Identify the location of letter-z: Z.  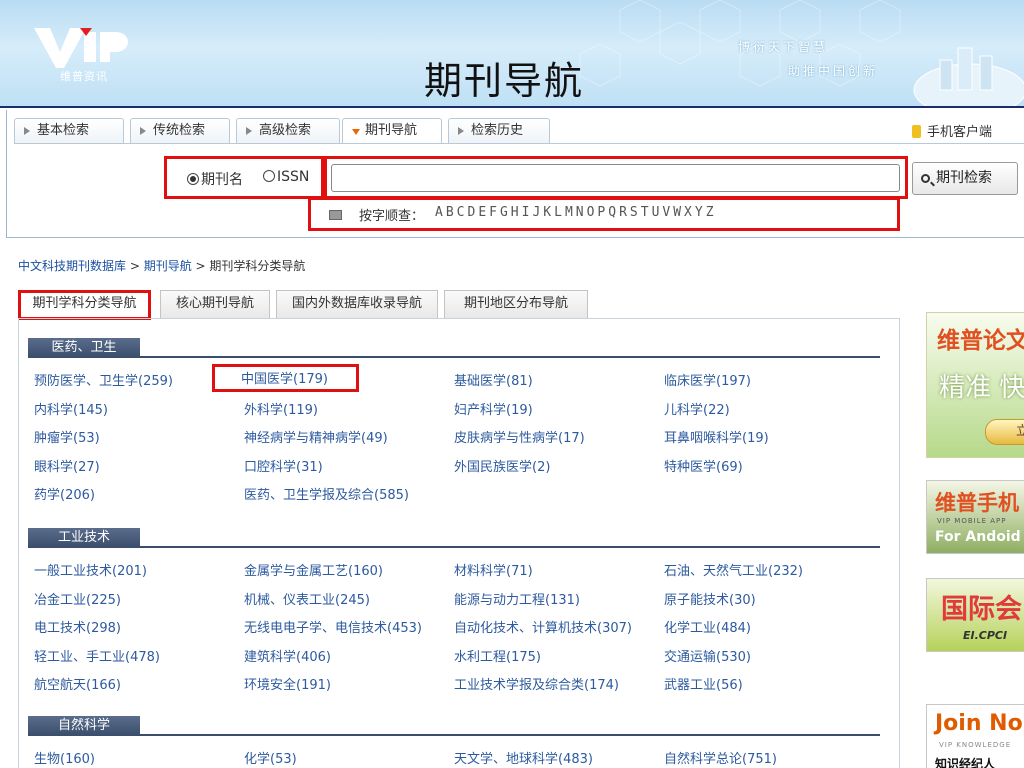
(710, 212).